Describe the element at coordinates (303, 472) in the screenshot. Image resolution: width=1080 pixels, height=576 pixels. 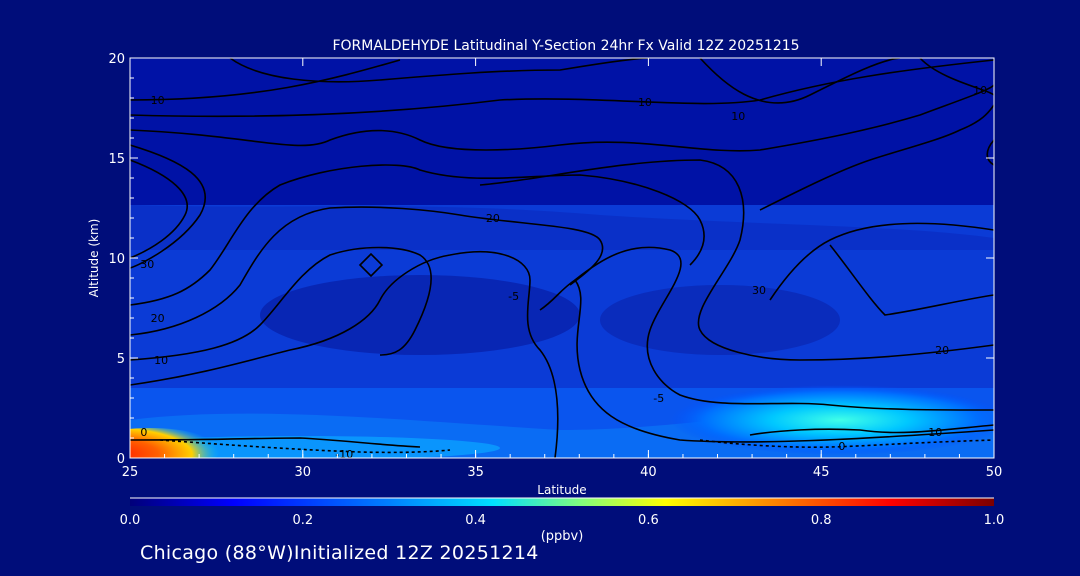
I see `x-tick-label: 30` at that location.